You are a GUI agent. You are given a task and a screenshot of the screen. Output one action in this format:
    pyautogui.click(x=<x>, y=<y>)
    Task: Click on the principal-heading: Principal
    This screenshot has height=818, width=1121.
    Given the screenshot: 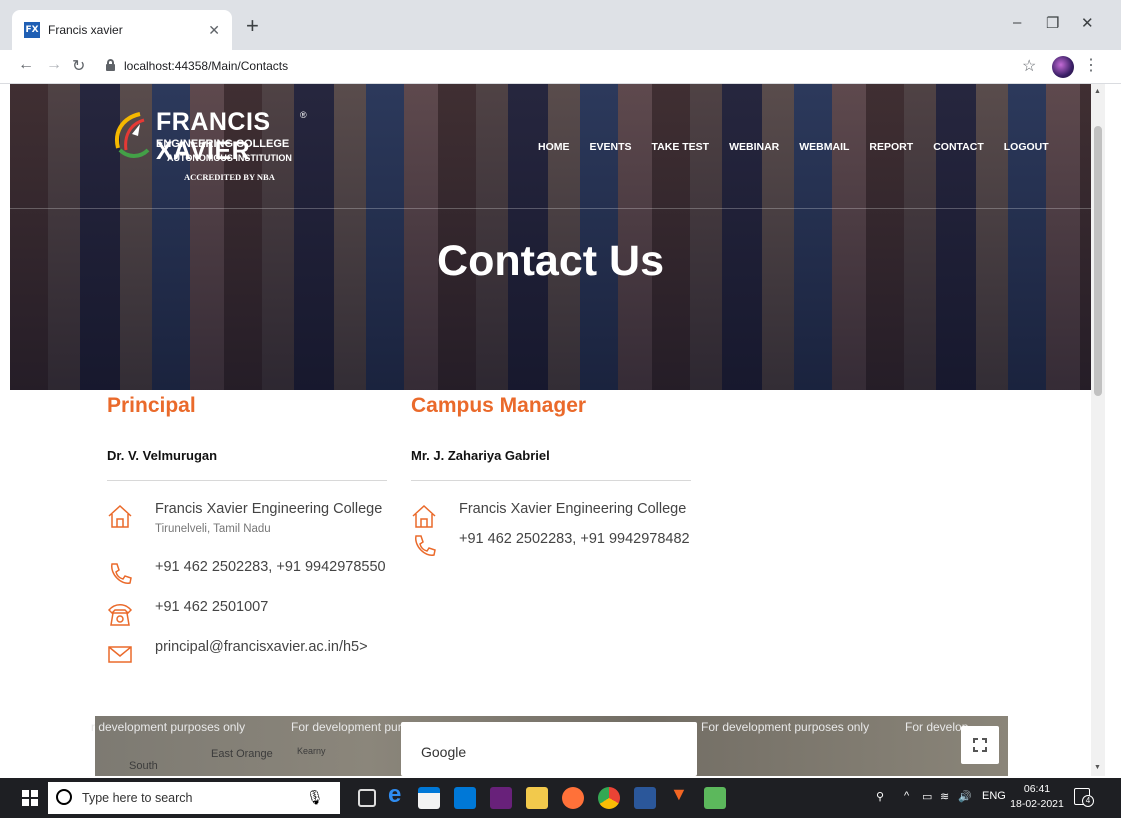 What is the action you would take?
    pyautogui.click(x=151, y=405)
    